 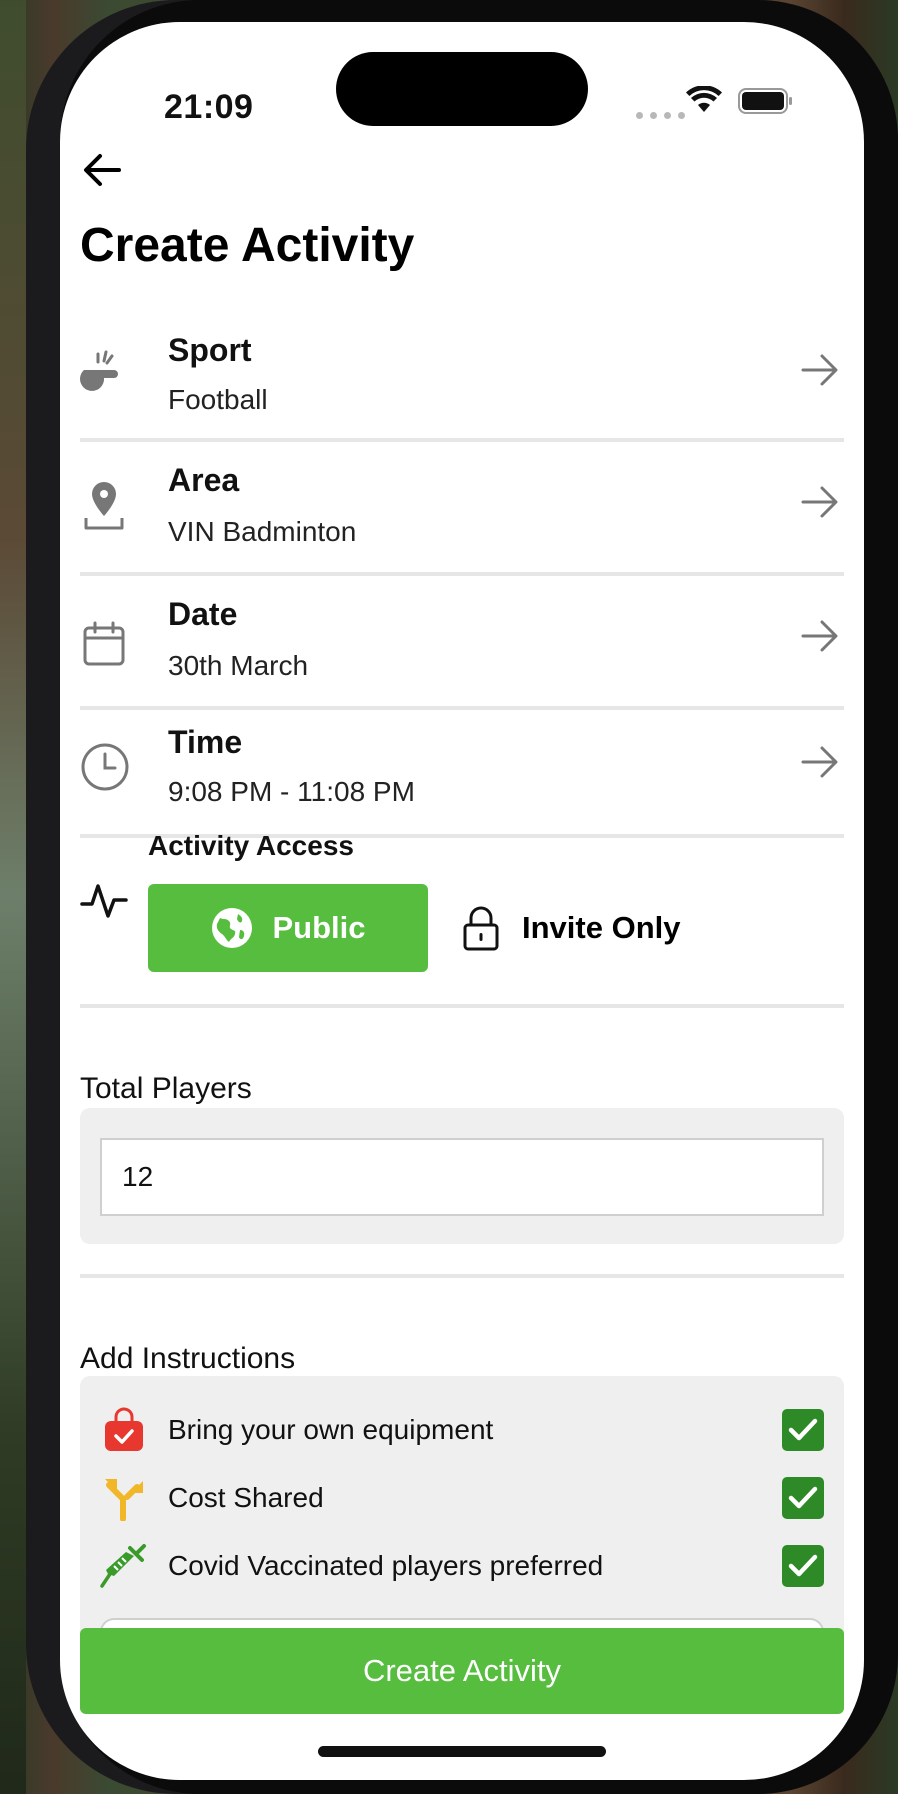 I want to click on activity-pulse-icon, so click(x=104, y=901).